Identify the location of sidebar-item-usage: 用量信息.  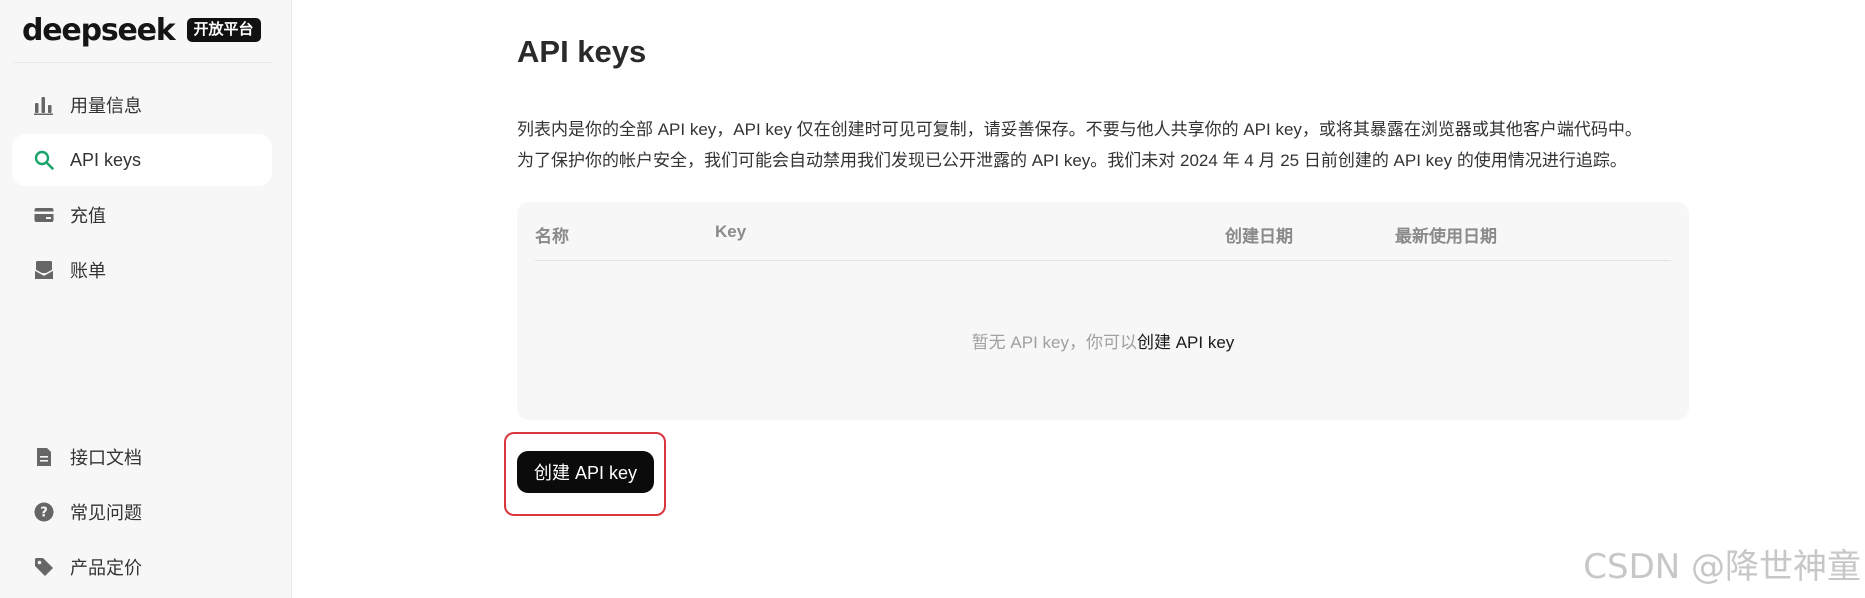
(142, 105).